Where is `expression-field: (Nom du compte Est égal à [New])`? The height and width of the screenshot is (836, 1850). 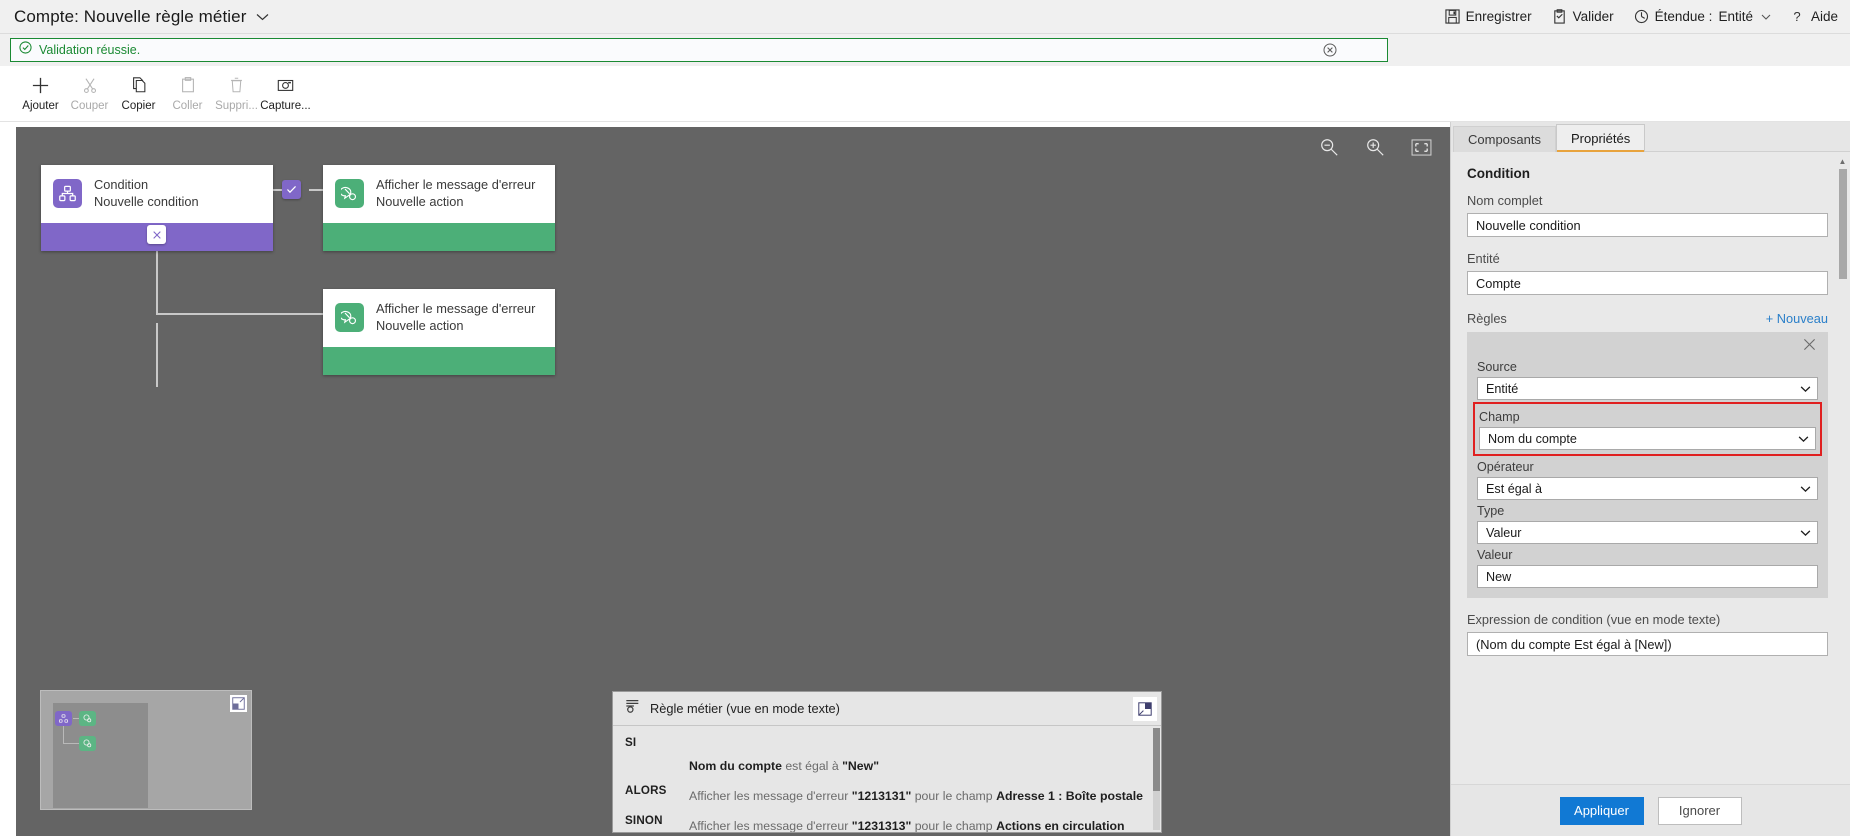 expression-field: (Nom du compte Est égal à [New]) is located at coordinates (1647, 644).